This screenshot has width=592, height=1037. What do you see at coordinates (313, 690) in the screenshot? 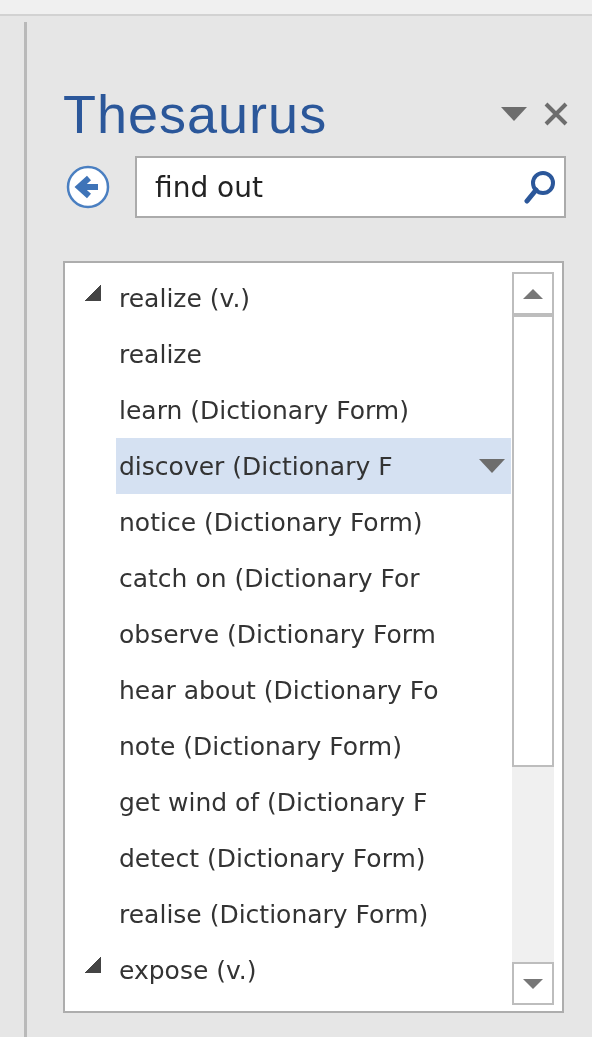
I see `synonym-item: hear about (Dictionary Fo` at bounding box center [313, 690].